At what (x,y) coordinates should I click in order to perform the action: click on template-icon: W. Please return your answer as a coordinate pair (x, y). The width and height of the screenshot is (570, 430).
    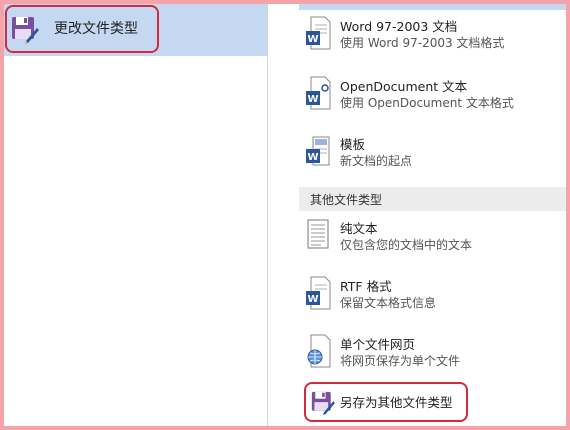
    Looking at the image, I should click on (318, 151).